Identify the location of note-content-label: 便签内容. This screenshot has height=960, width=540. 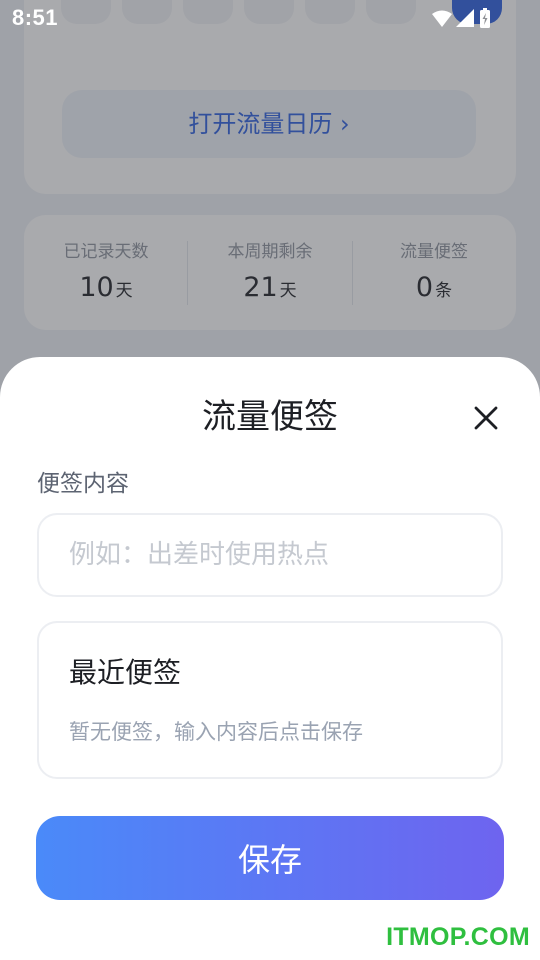
(83, 484).